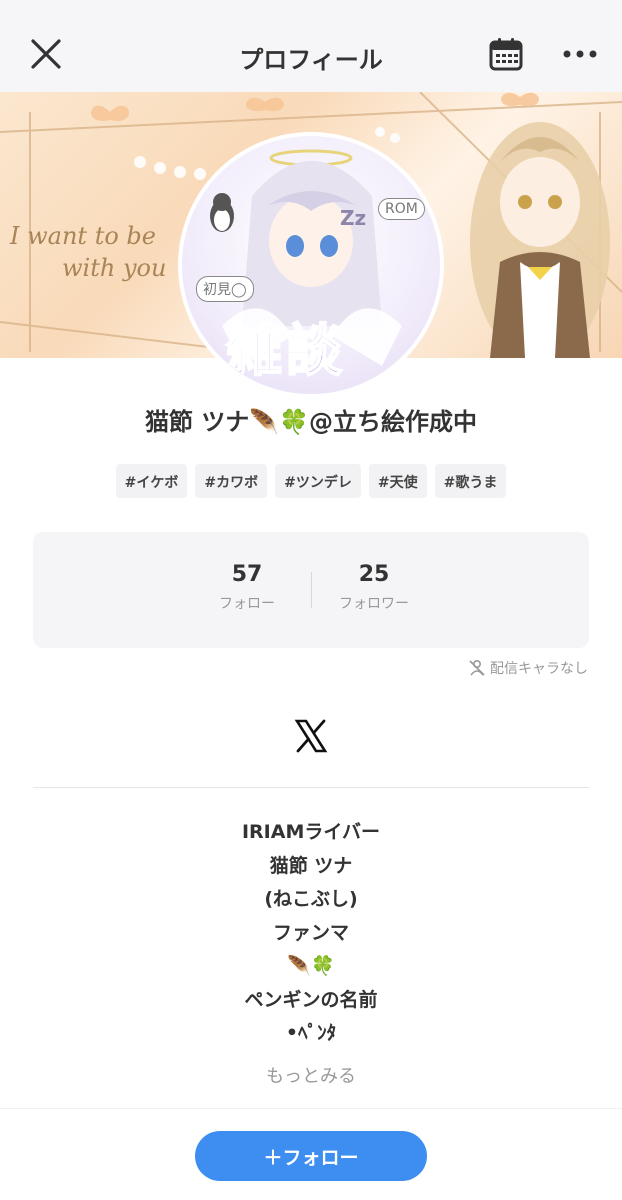 This screenshot has height=1200, width=622. I want to click on first-visit-badge: 初見◯, so click(225, 289).